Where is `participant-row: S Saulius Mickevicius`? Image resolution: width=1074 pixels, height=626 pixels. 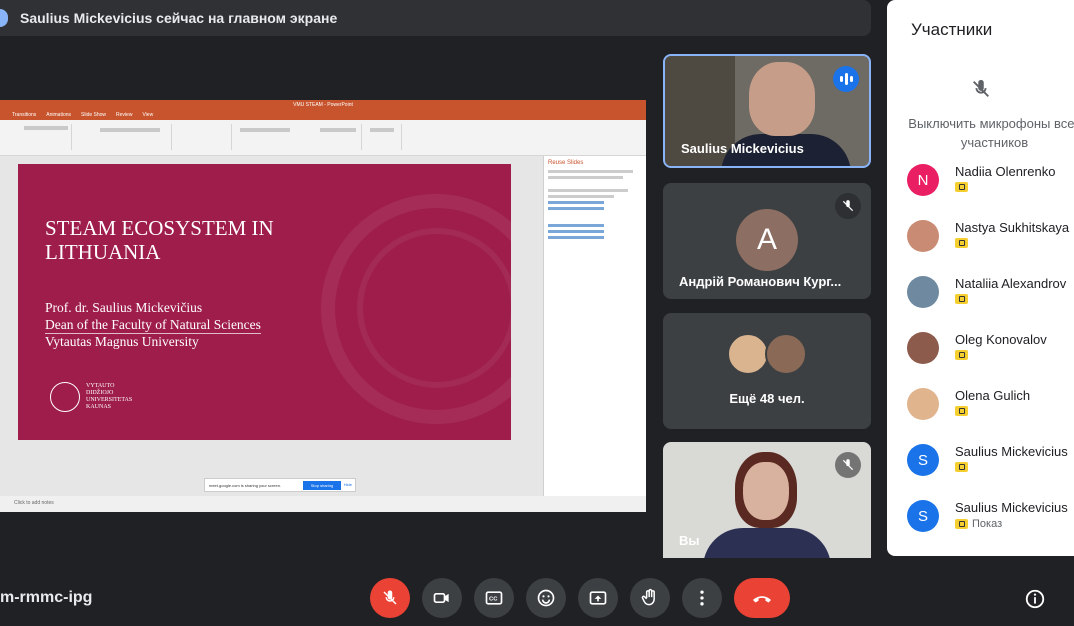 participant-row: S Saulius Mickevicius is located at coordinates (980, 468).